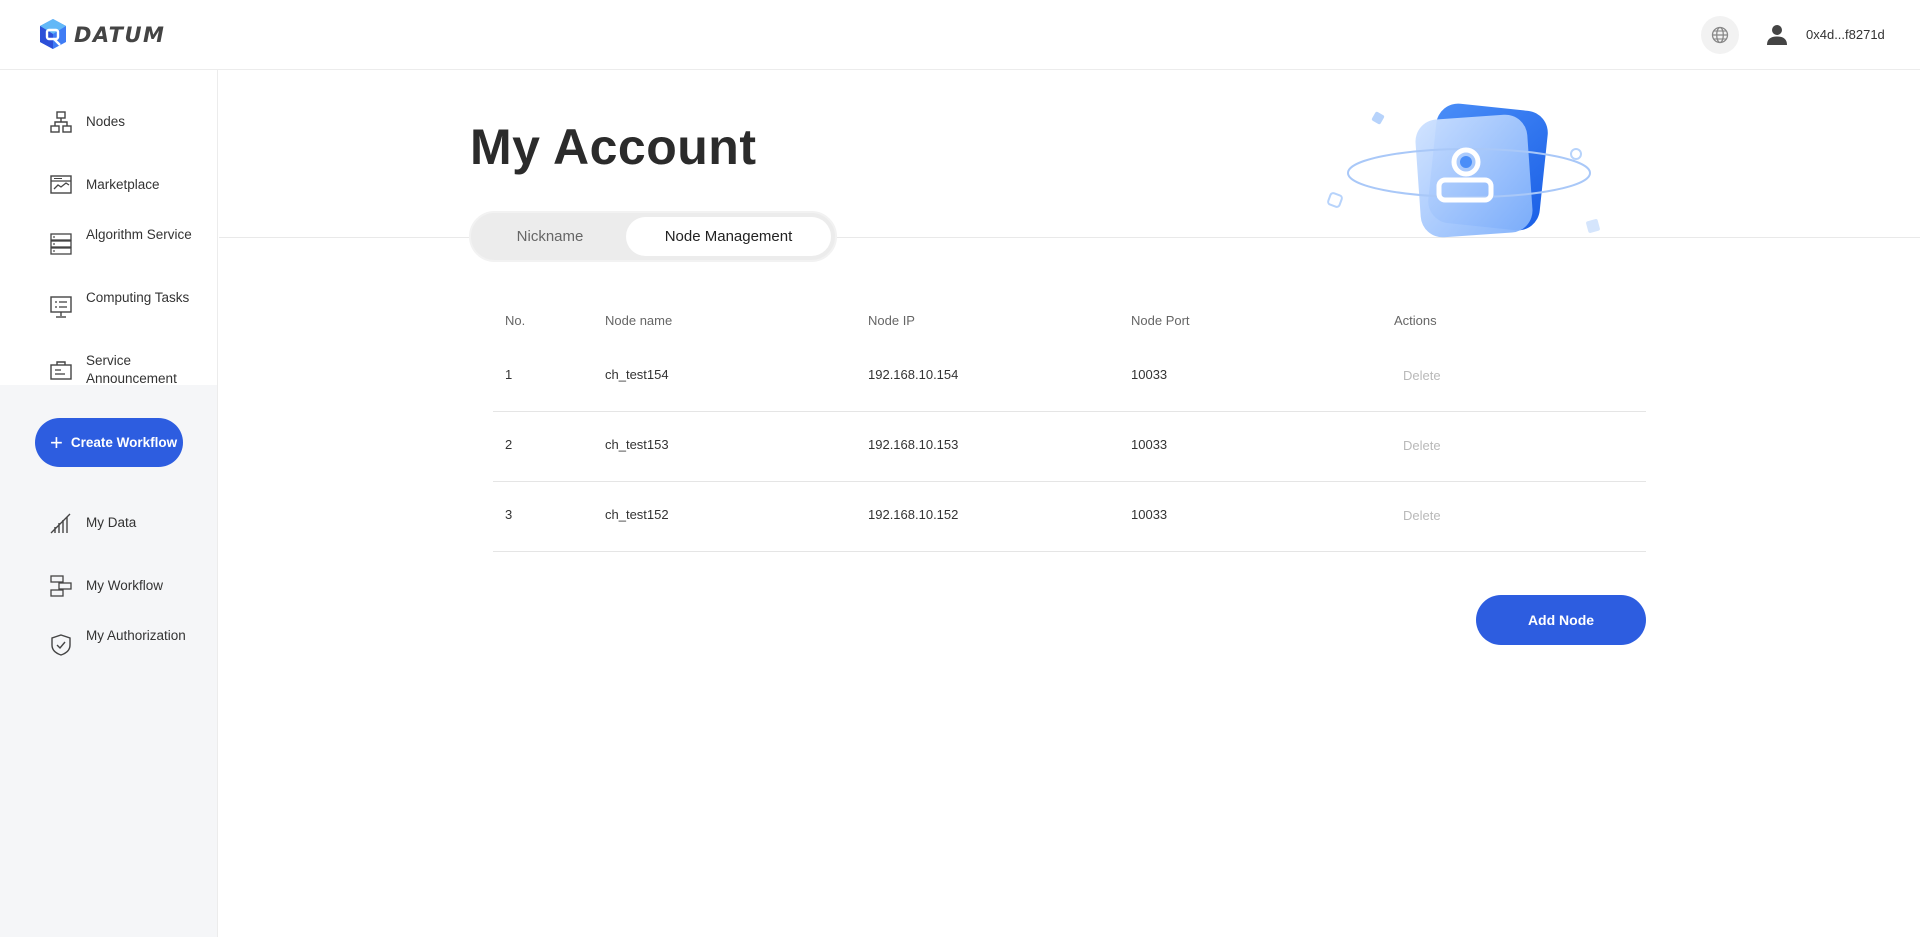  What do you see at coordinates (60, 523) in the screenshot?
I see `data-icon` at bounding box center [60, 523].